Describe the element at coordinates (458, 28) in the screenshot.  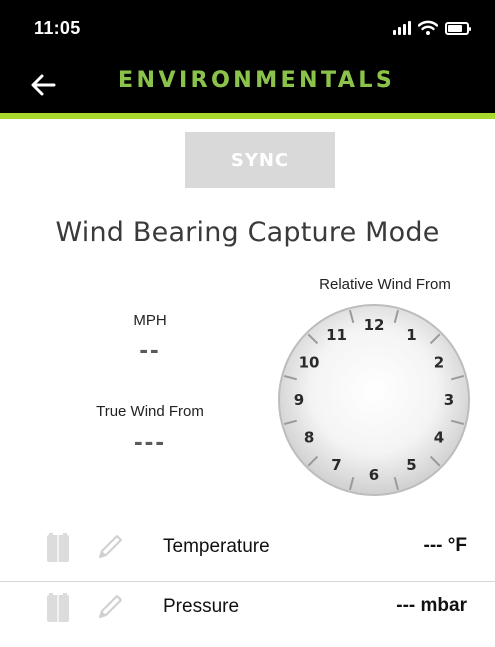
I see `battery-icon` at that location.